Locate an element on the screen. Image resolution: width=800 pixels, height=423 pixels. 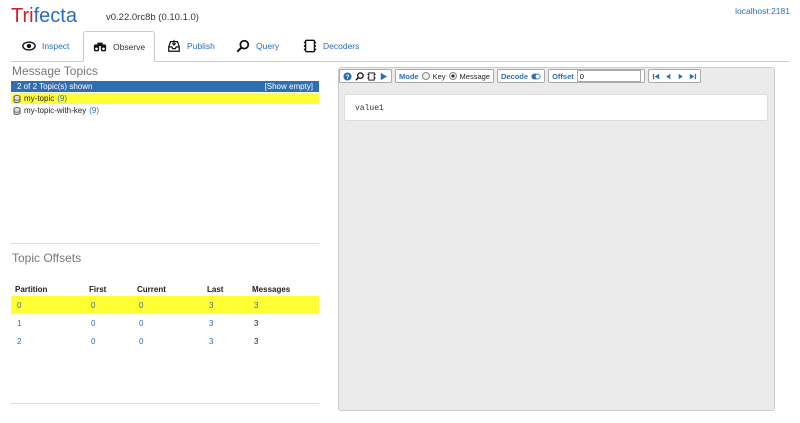
first-page-icon is located at coordinates (656, 76).